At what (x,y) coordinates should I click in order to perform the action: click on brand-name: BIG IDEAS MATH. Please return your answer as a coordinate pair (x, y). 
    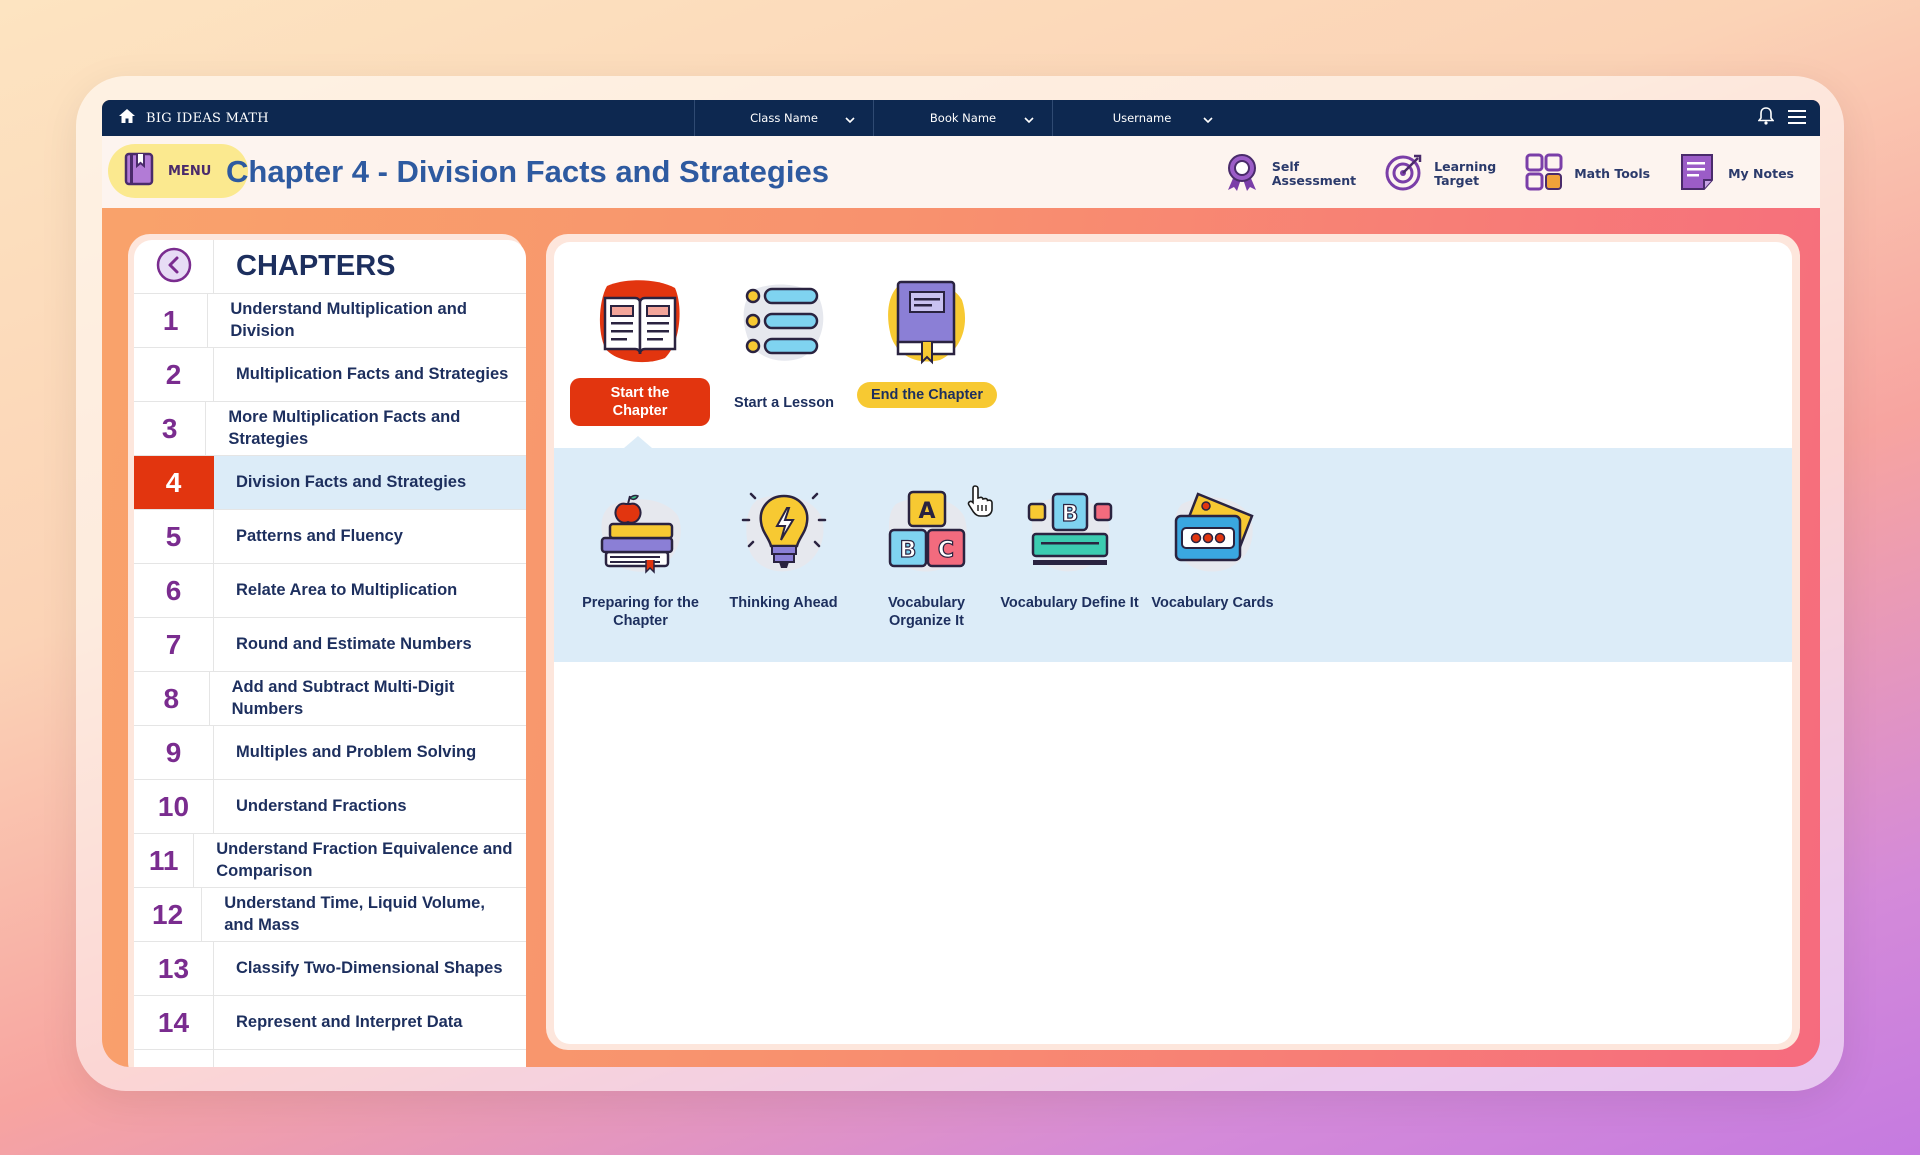
    Looking at the image, I should click on (207, 118).